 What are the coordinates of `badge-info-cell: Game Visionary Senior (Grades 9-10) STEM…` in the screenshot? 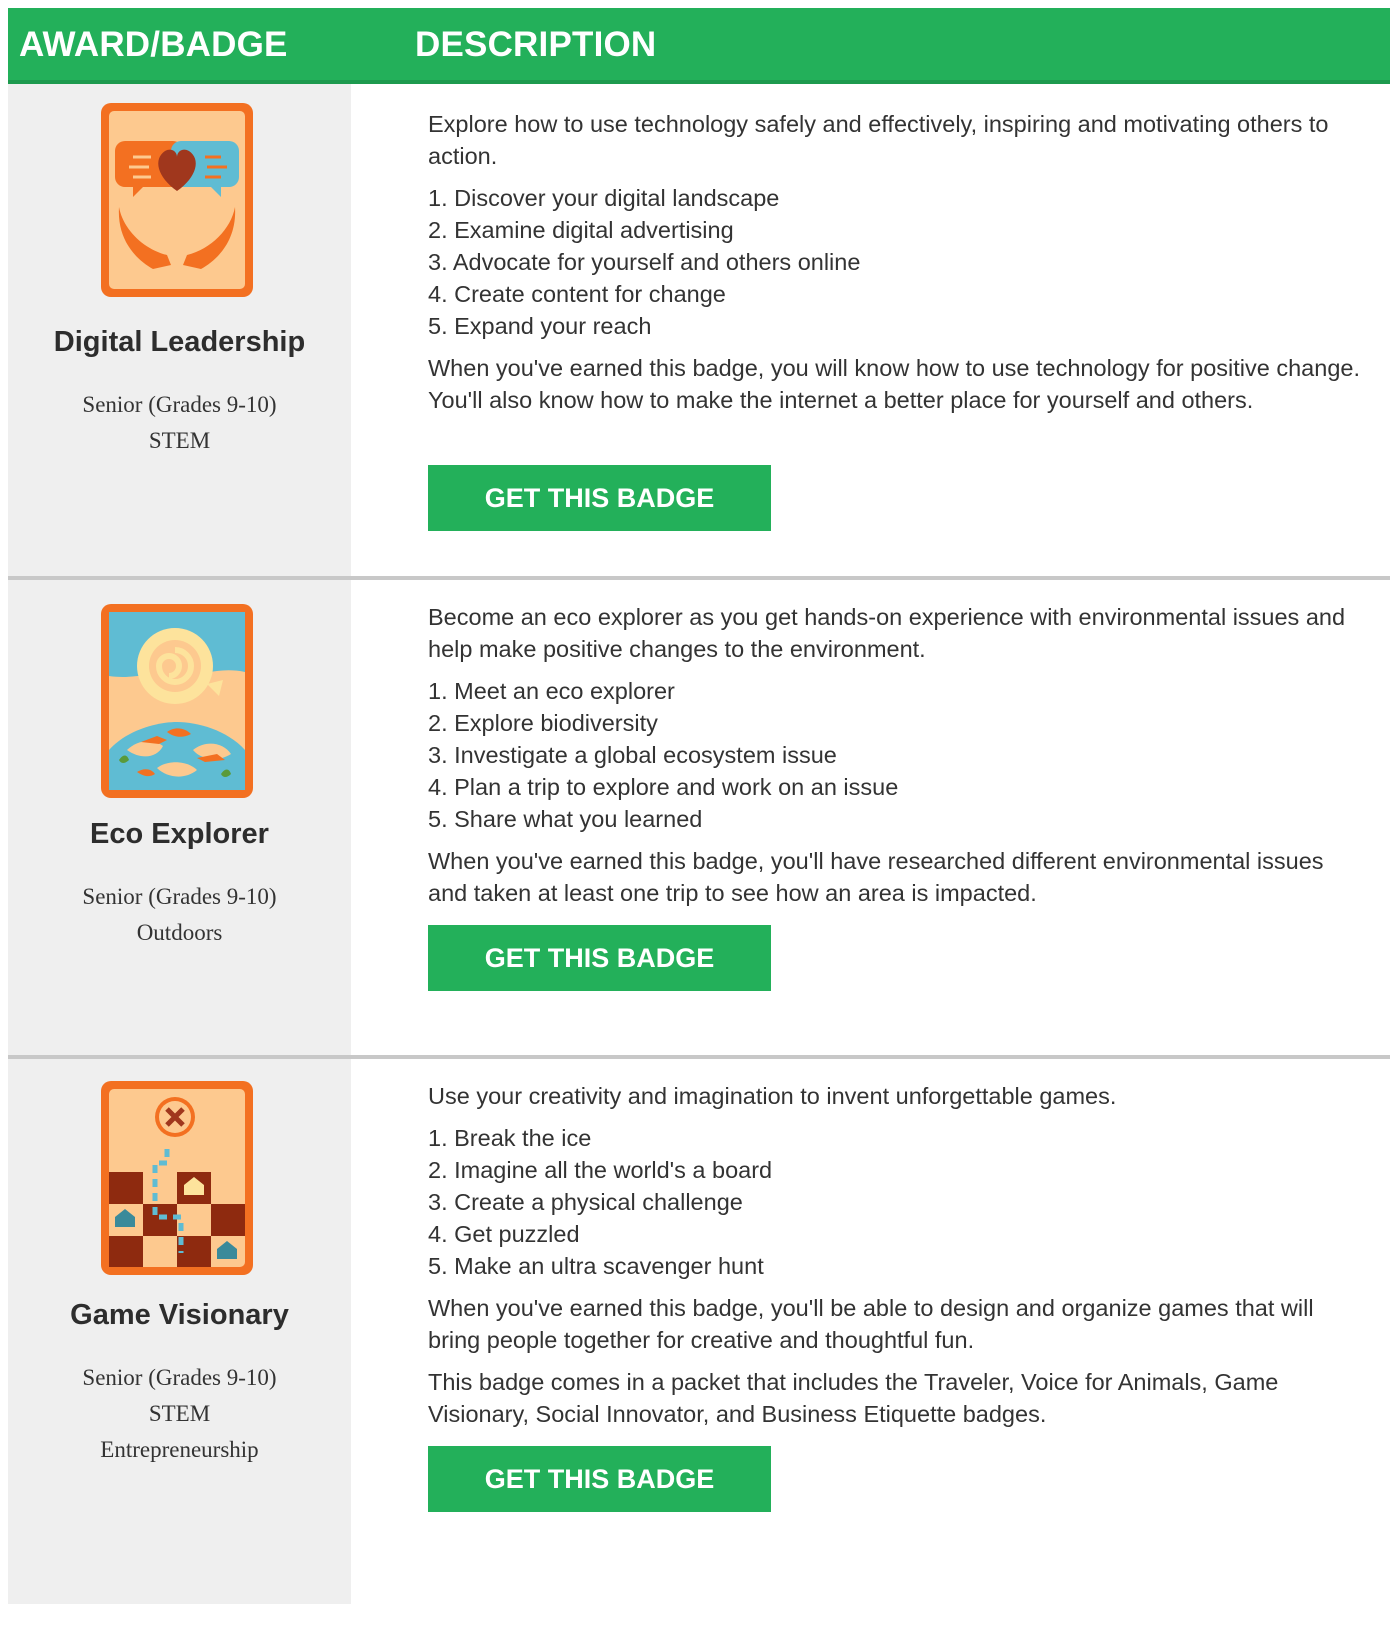 It's located at (179, 1331).